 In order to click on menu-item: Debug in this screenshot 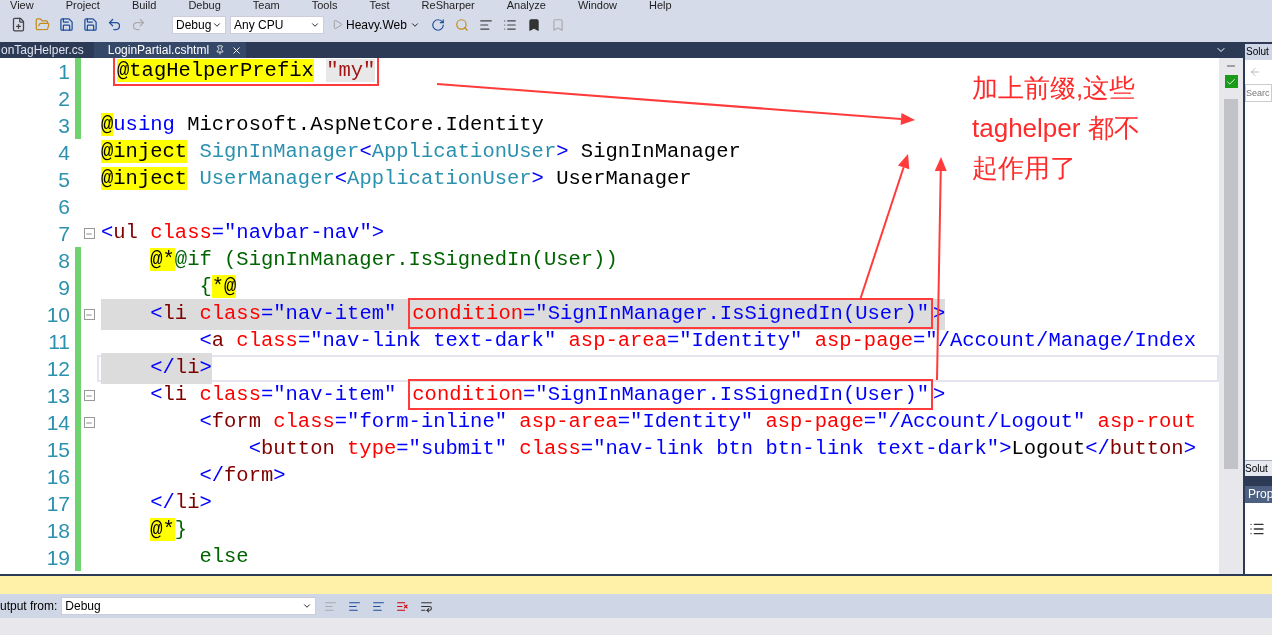, I will do `click(204, 5)`.